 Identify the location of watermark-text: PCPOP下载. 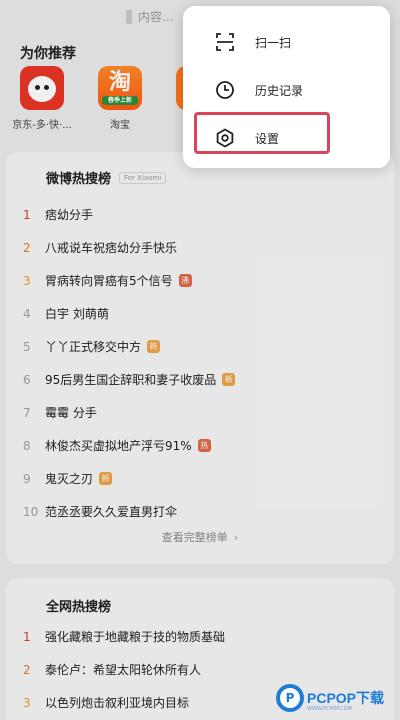
(346, 698).